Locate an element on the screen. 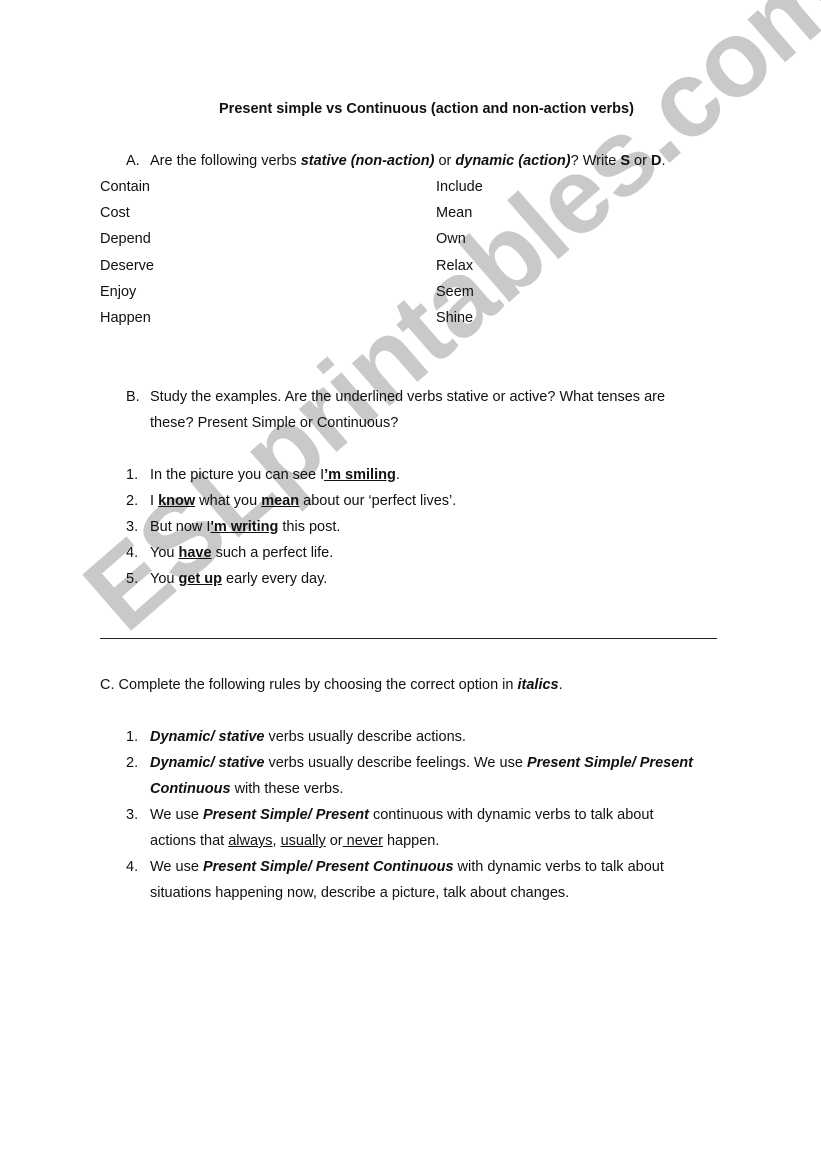  italics-term: italics is located at coordinates (538, 685).